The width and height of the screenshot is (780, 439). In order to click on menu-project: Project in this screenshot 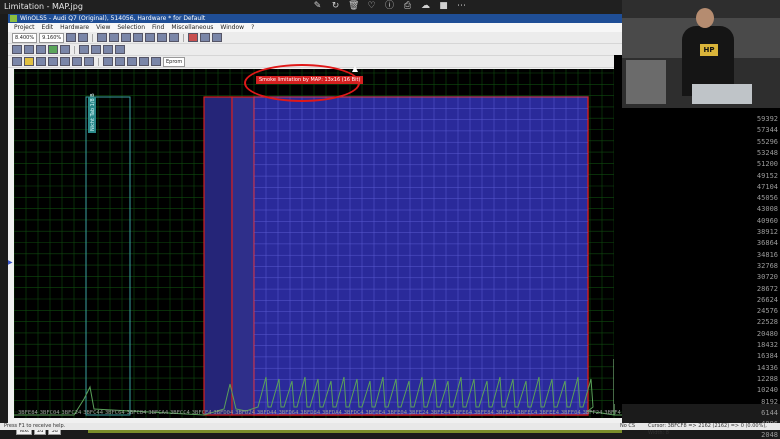, I will do `click(24, 27)`.